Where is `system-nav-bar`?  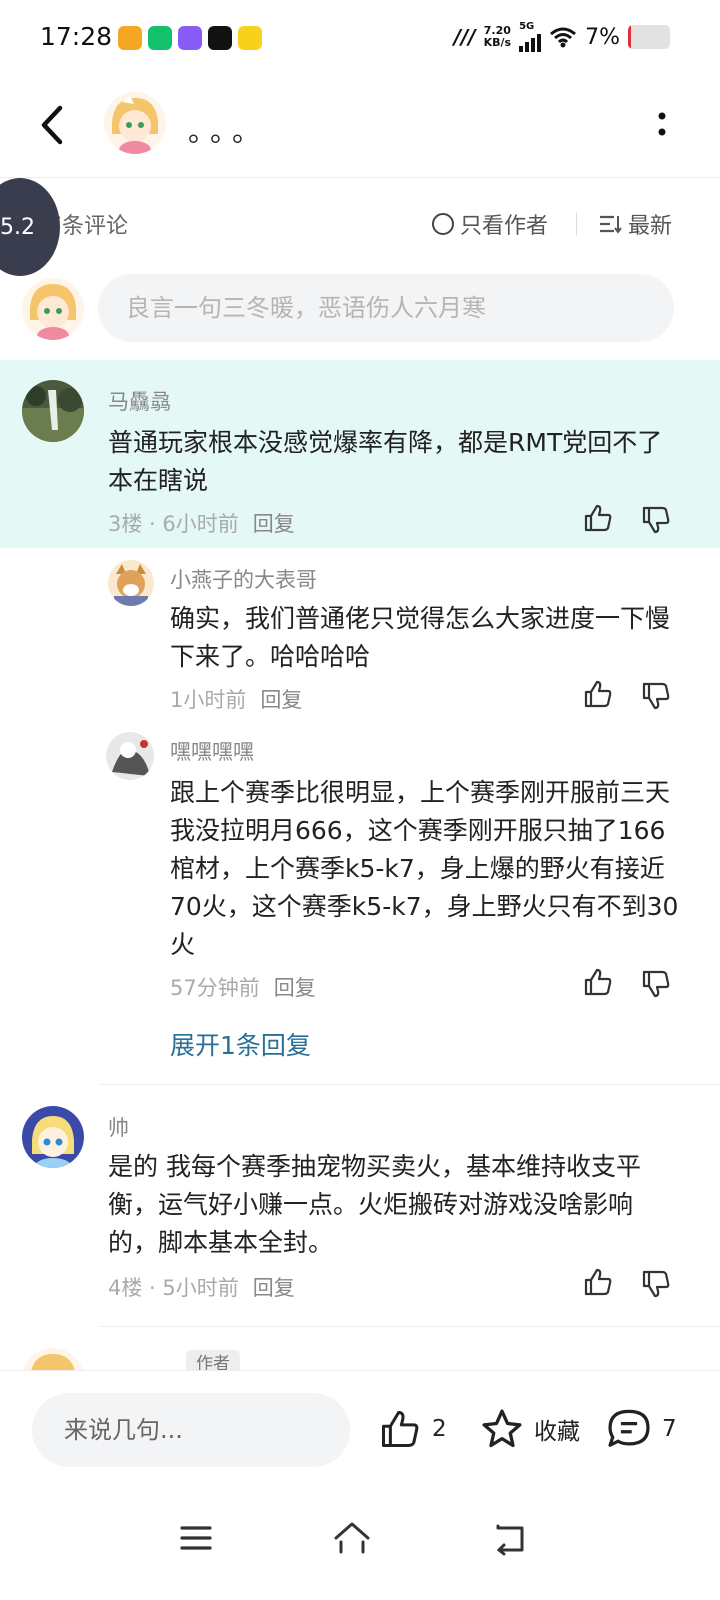
system-nav-bar is located at coordinates (360, 1545).